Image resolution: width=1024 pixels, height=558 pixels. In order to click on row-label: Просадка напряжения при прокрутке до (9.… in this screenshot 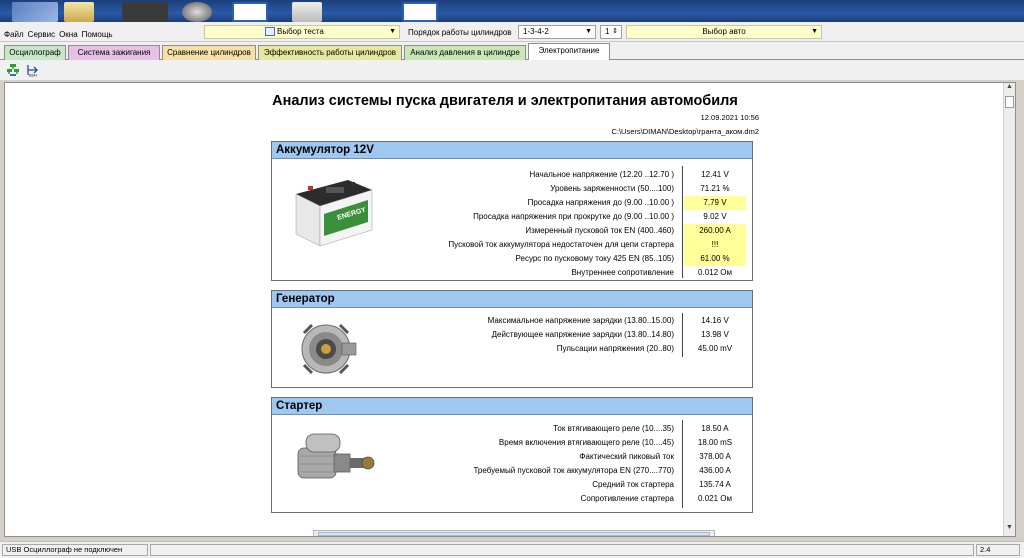, I will do `click(573, 216)`.